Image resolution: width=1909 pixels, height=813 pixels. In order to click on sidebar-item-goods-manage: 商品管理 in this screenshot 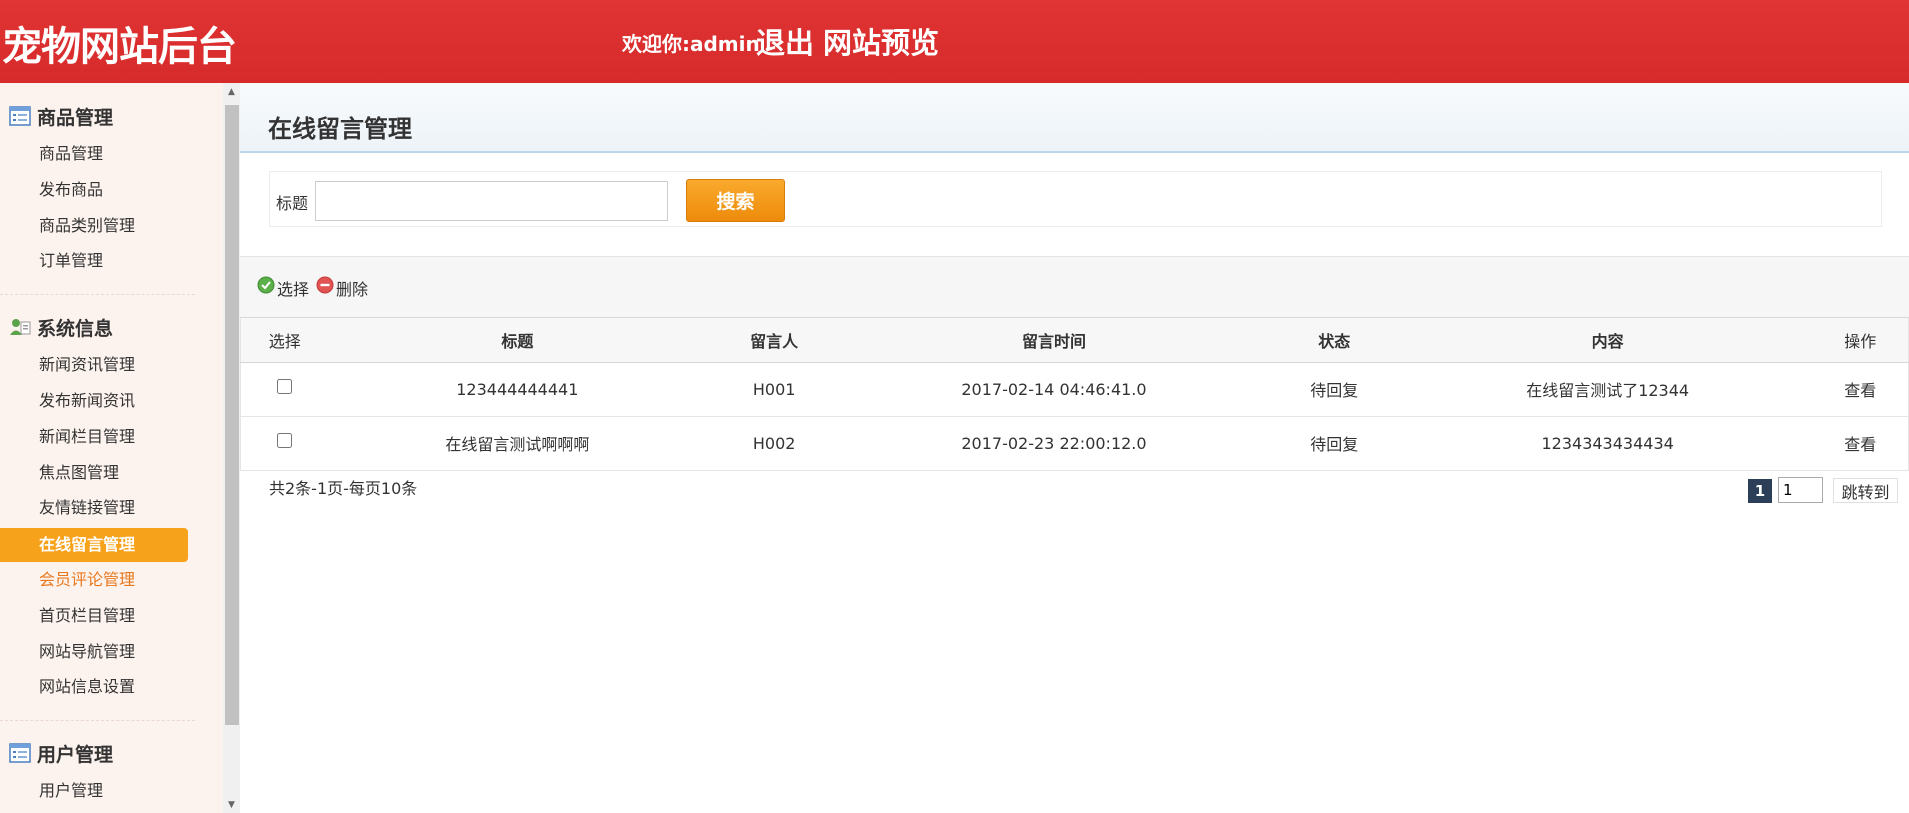, I will do `click(94, 154)`.